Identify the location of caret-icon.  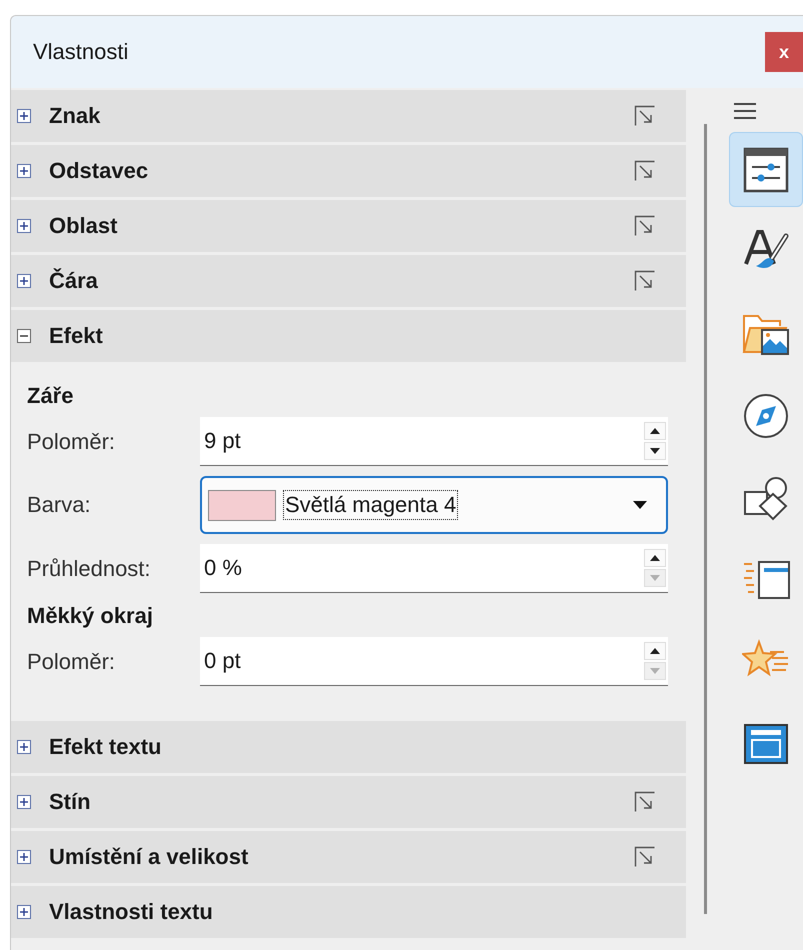
(640, 505).